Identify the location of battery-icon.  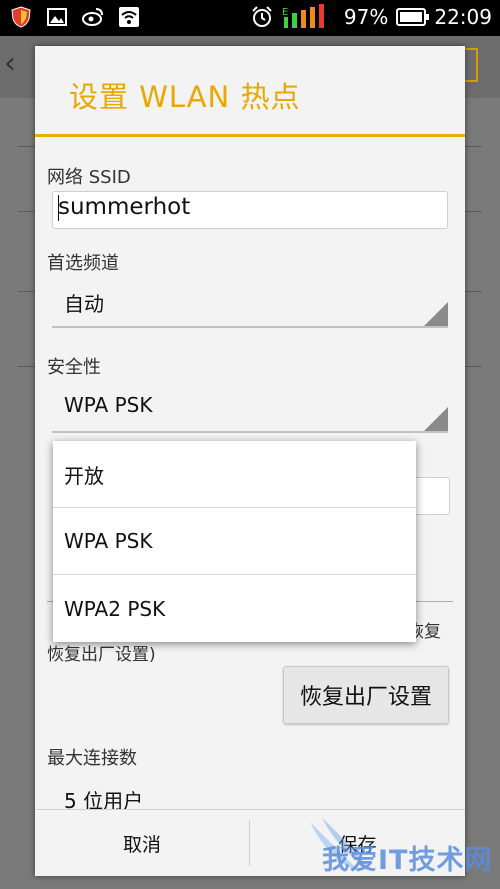
(413, 17).